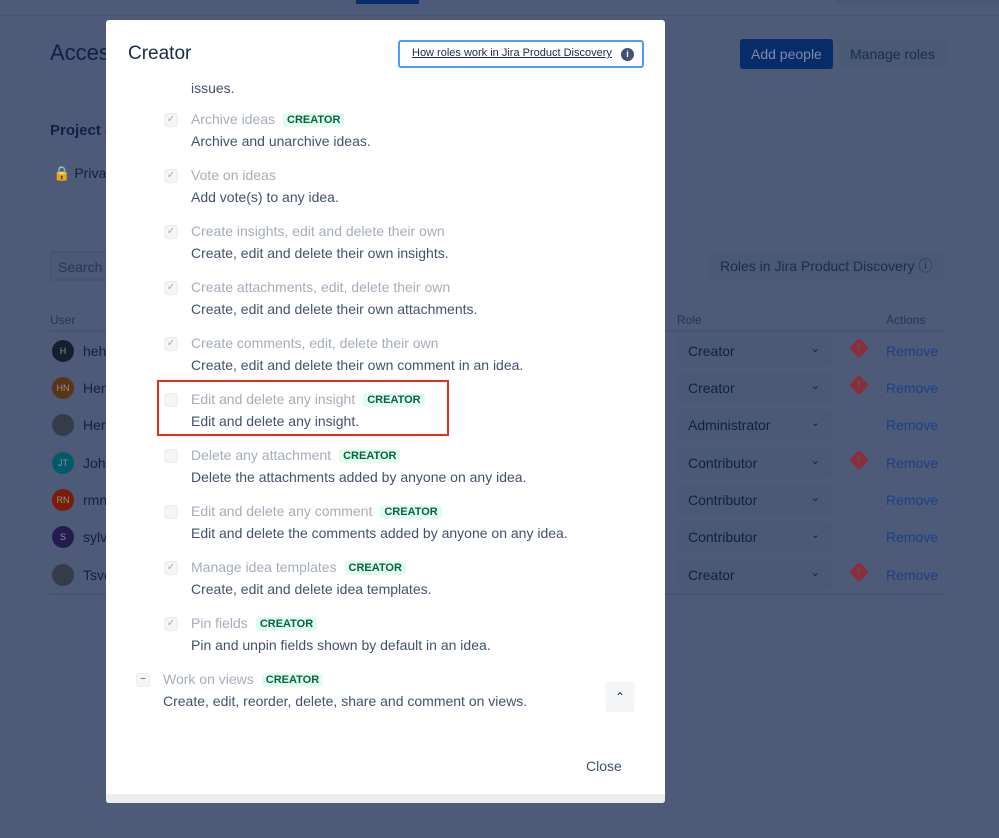 The image size is (999, 838). I want to click on roles-info-button: Roles in Jira Product Discovery ⓘ, so click(826, 266).